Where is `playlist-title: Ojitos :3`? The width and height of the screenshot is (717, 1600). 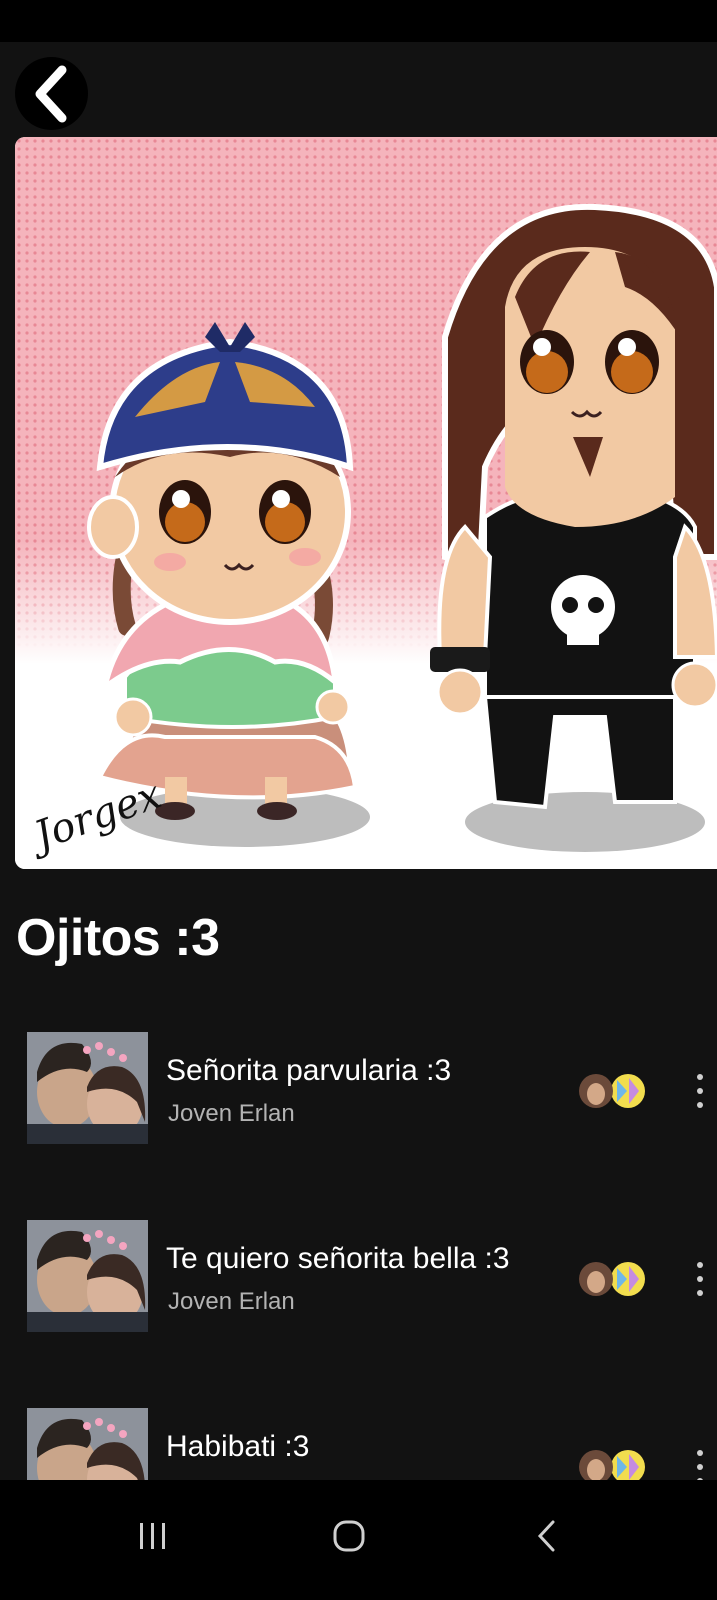 playlist-title: Ojitos :3 is located at coordinates (118, 938).